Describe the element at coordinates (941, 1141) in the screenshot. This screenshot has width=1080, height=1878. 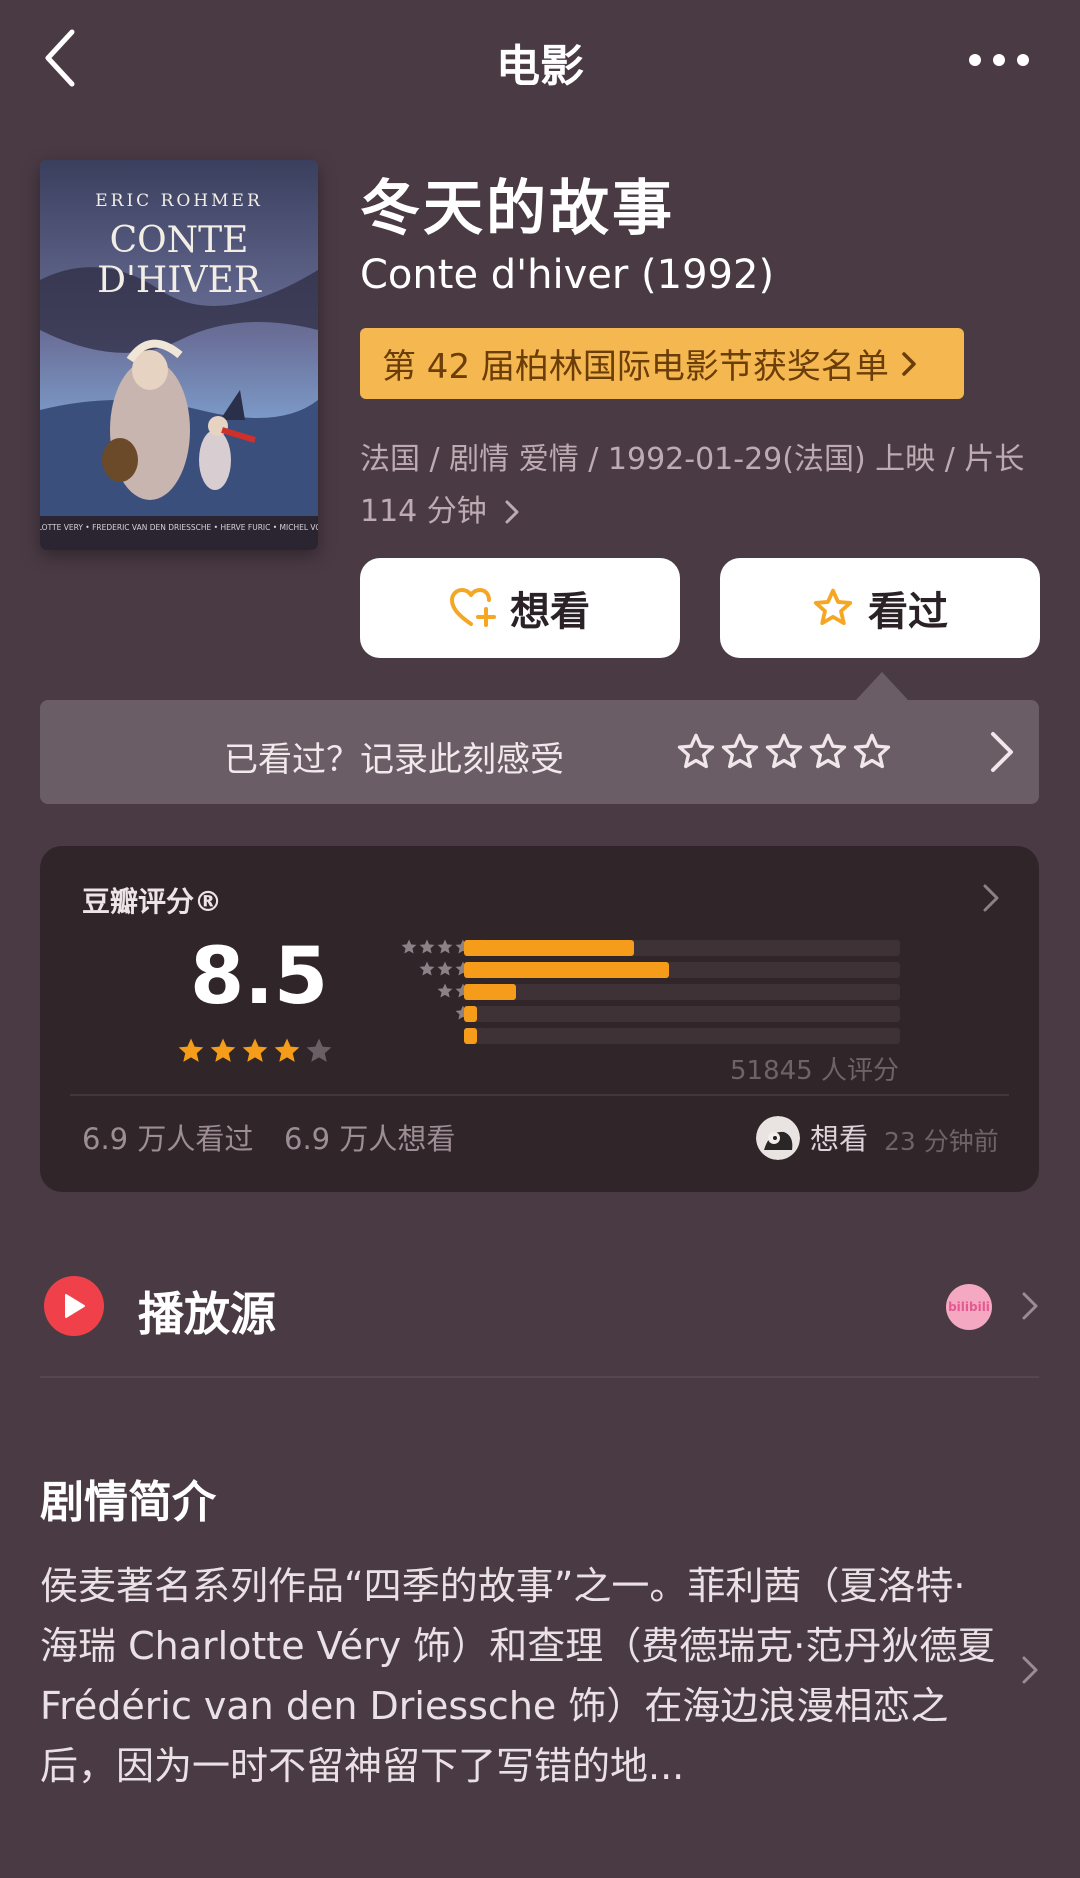
I see `friend-time: 23 分钟前` at that location.